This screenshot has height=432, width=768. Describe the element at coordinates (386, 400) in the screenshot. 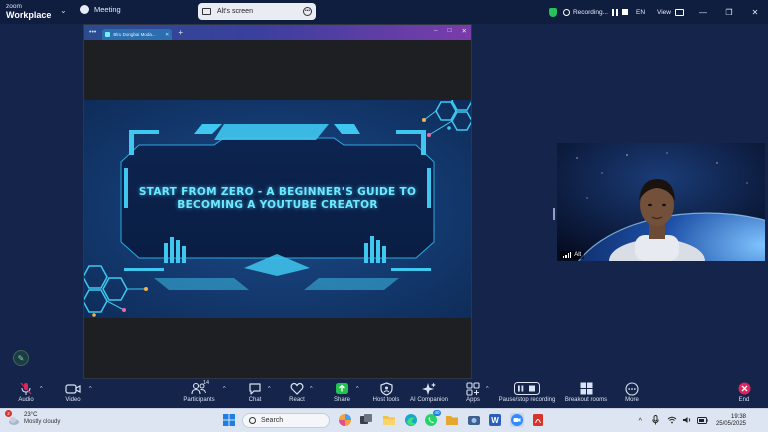

I see `host-tools-label: Host tools` at that location.